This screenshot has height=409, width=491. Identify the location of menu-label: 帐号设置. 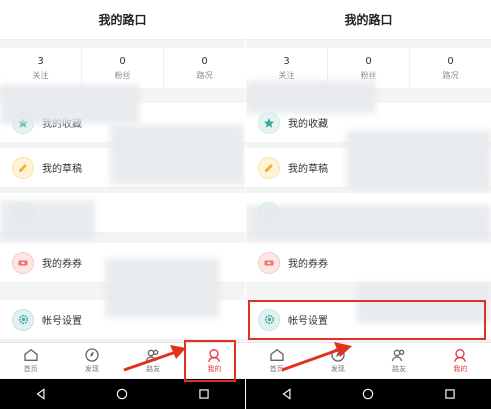
(62, 321).